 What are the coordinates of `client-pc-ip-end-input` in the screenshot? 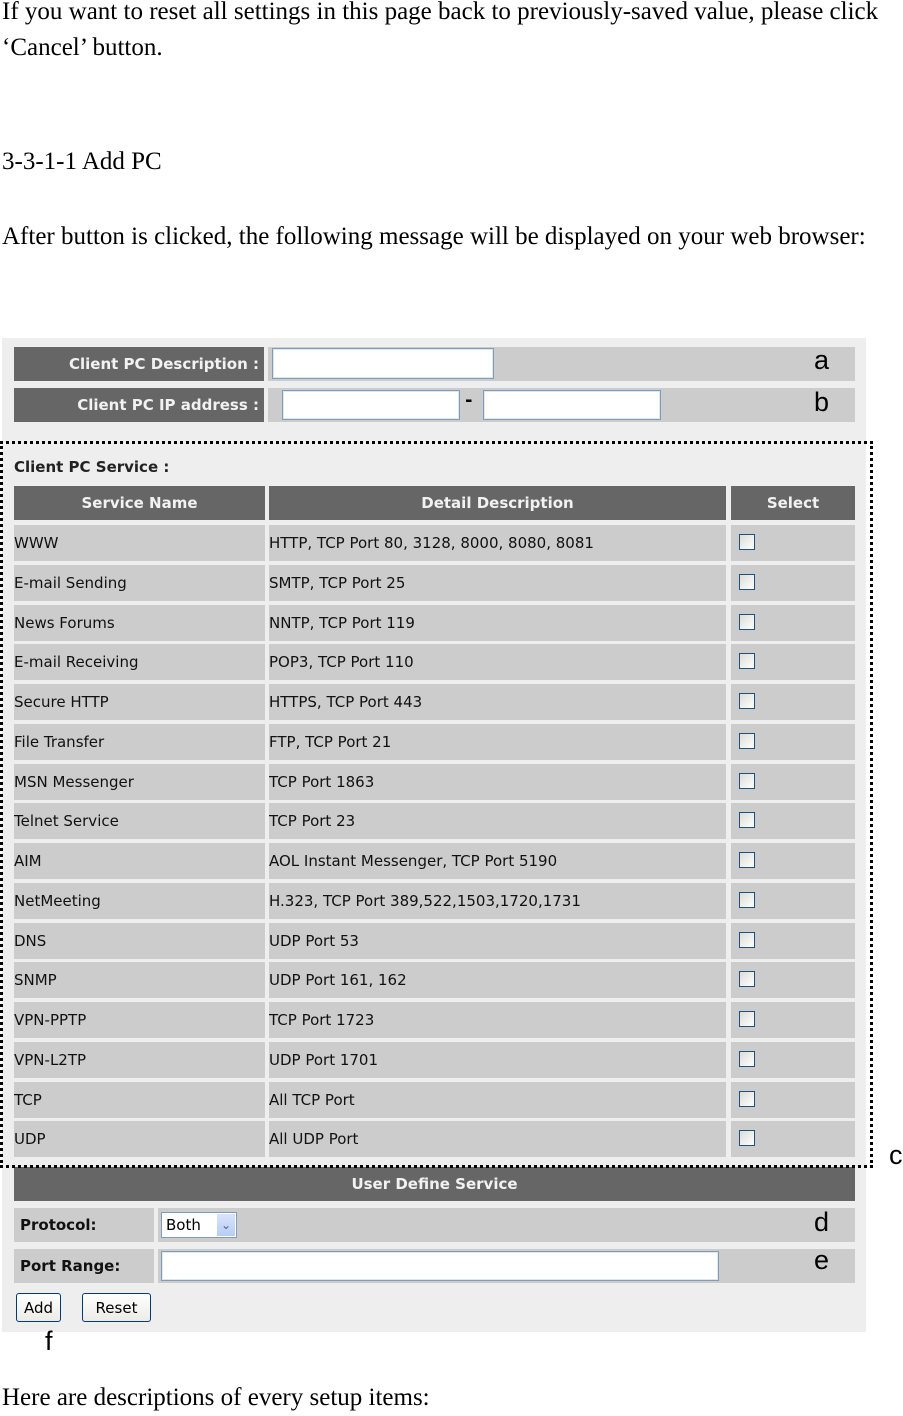 It's located at (572, 405).